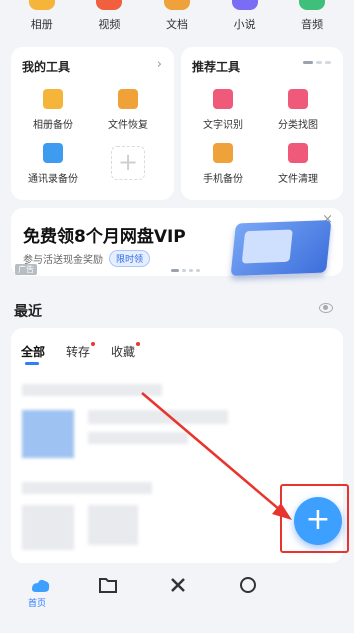 The image size is (354, 633). Describe the element at coordinates (37, 602) in the screenshot. I see `home-label: 首页` at that location.